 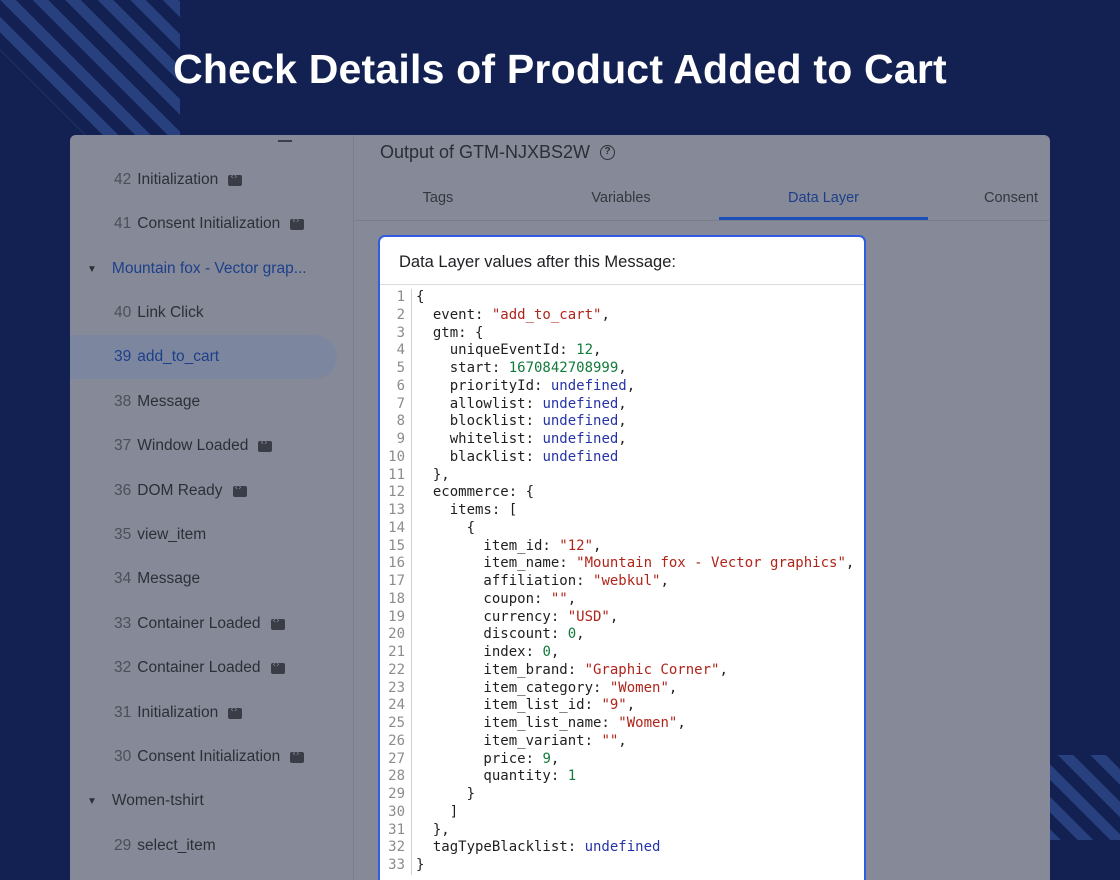 What do you see at coordinates (438, 198) in the screenshot?
I see `tab-tags: Tags` at bounding box center [438, 198].